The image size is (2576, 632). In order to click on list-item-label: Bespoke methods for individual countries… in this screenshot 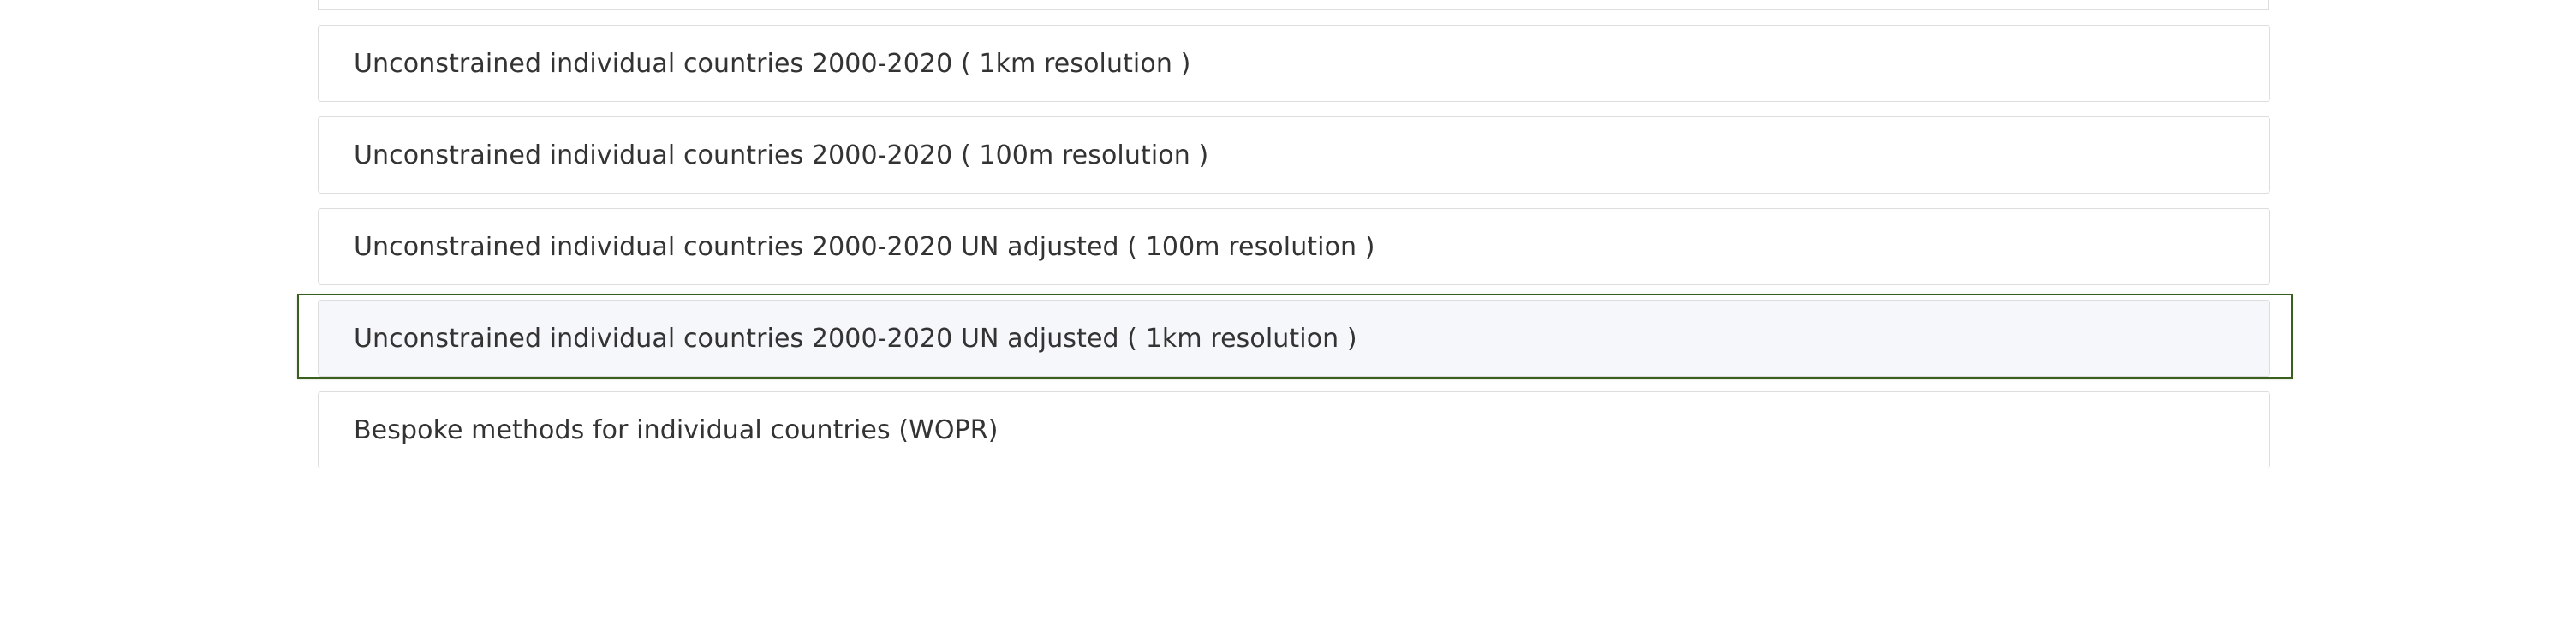, I will do `click(676, 429)`.